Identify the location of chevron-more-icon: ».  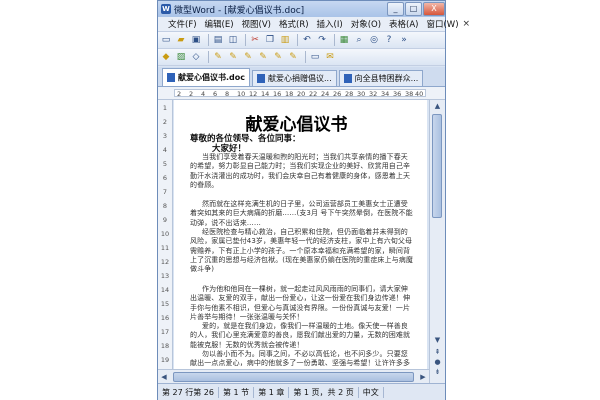
(404, 40).